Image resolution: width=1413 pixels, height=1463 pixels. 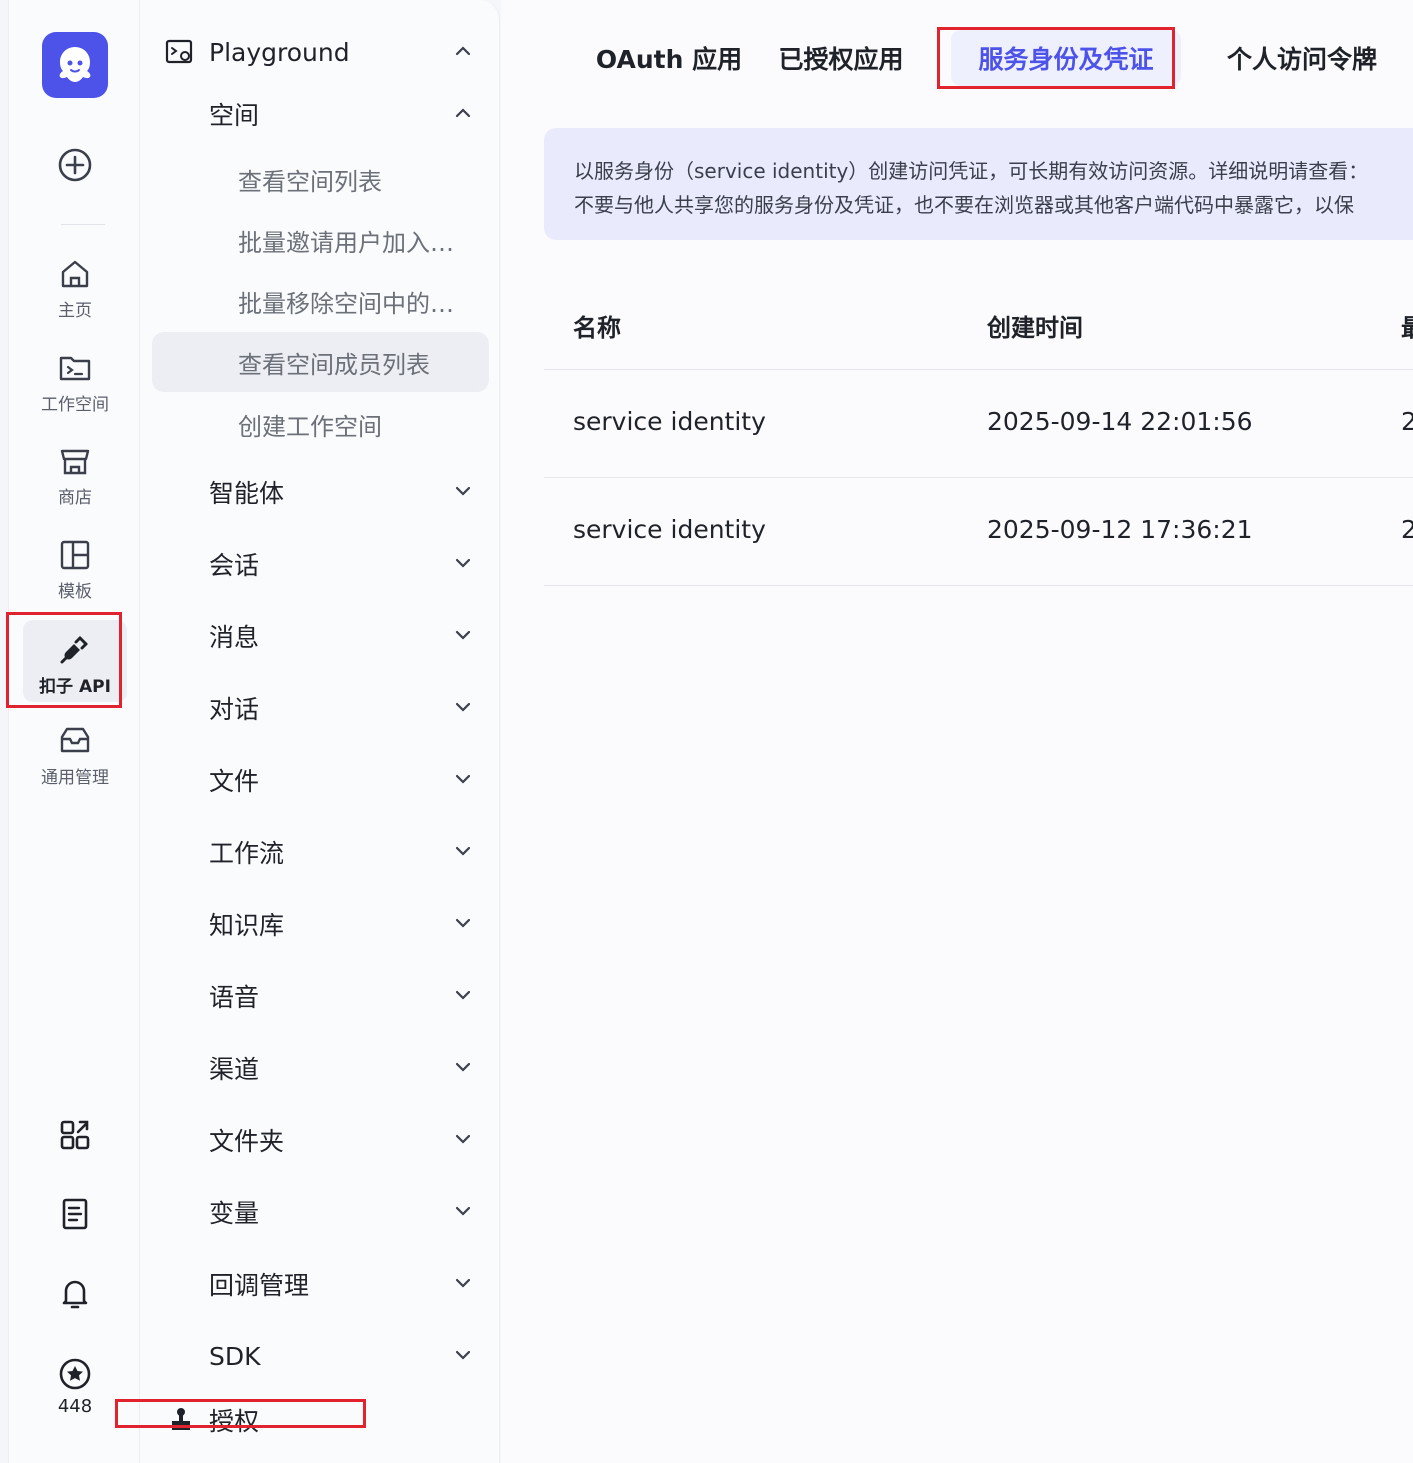 I want to click on nav-section-label: 文件, so click(x=234, y=781).